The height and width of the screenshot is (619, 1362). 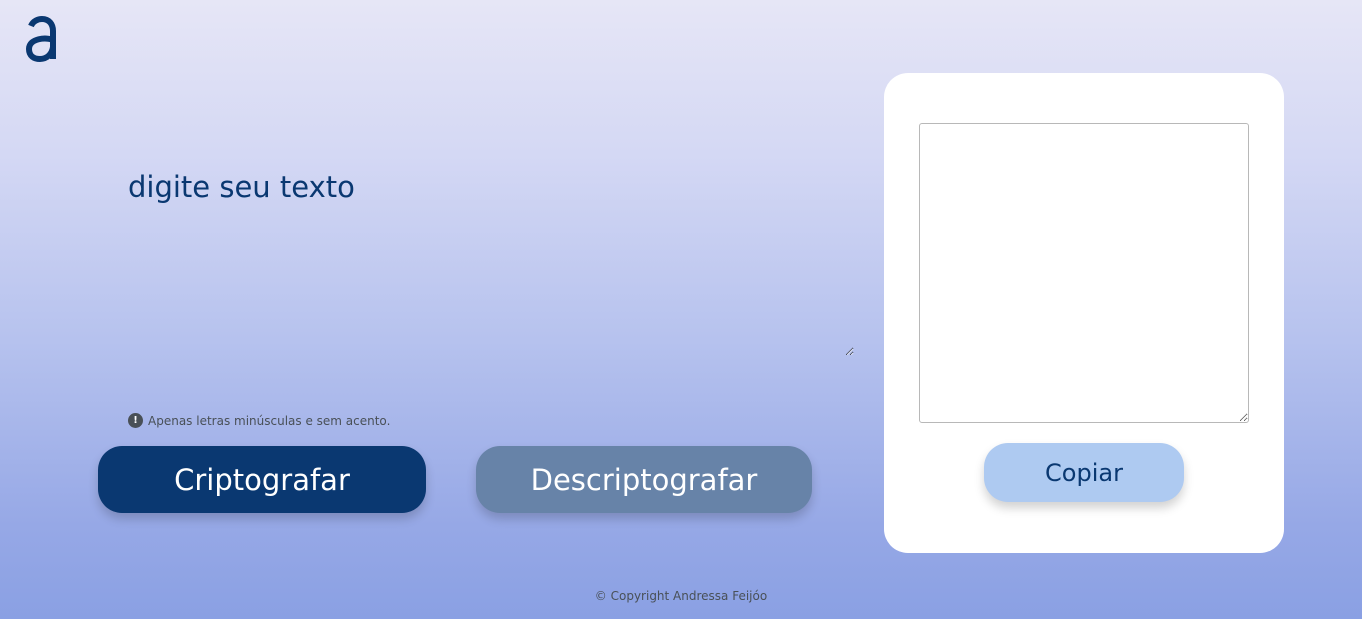 What do you see at coordinates (644, 479) in the screenshot?
I see `decrypt-button: Descriptografar` at bounding box center [644, 479].